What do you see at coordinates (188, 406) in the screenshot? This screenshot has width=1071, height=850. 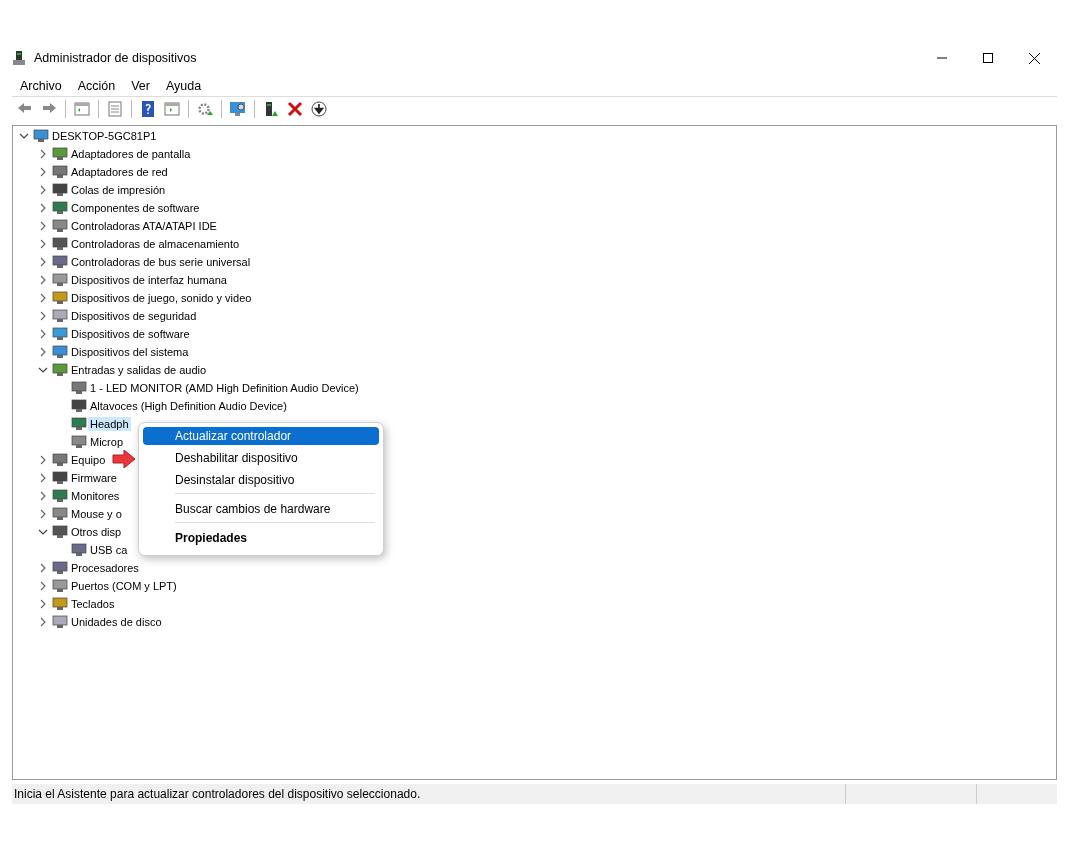 I see `tree-item: Altavoces (High Definition Audio Device)` at bounding box center [188, 406].